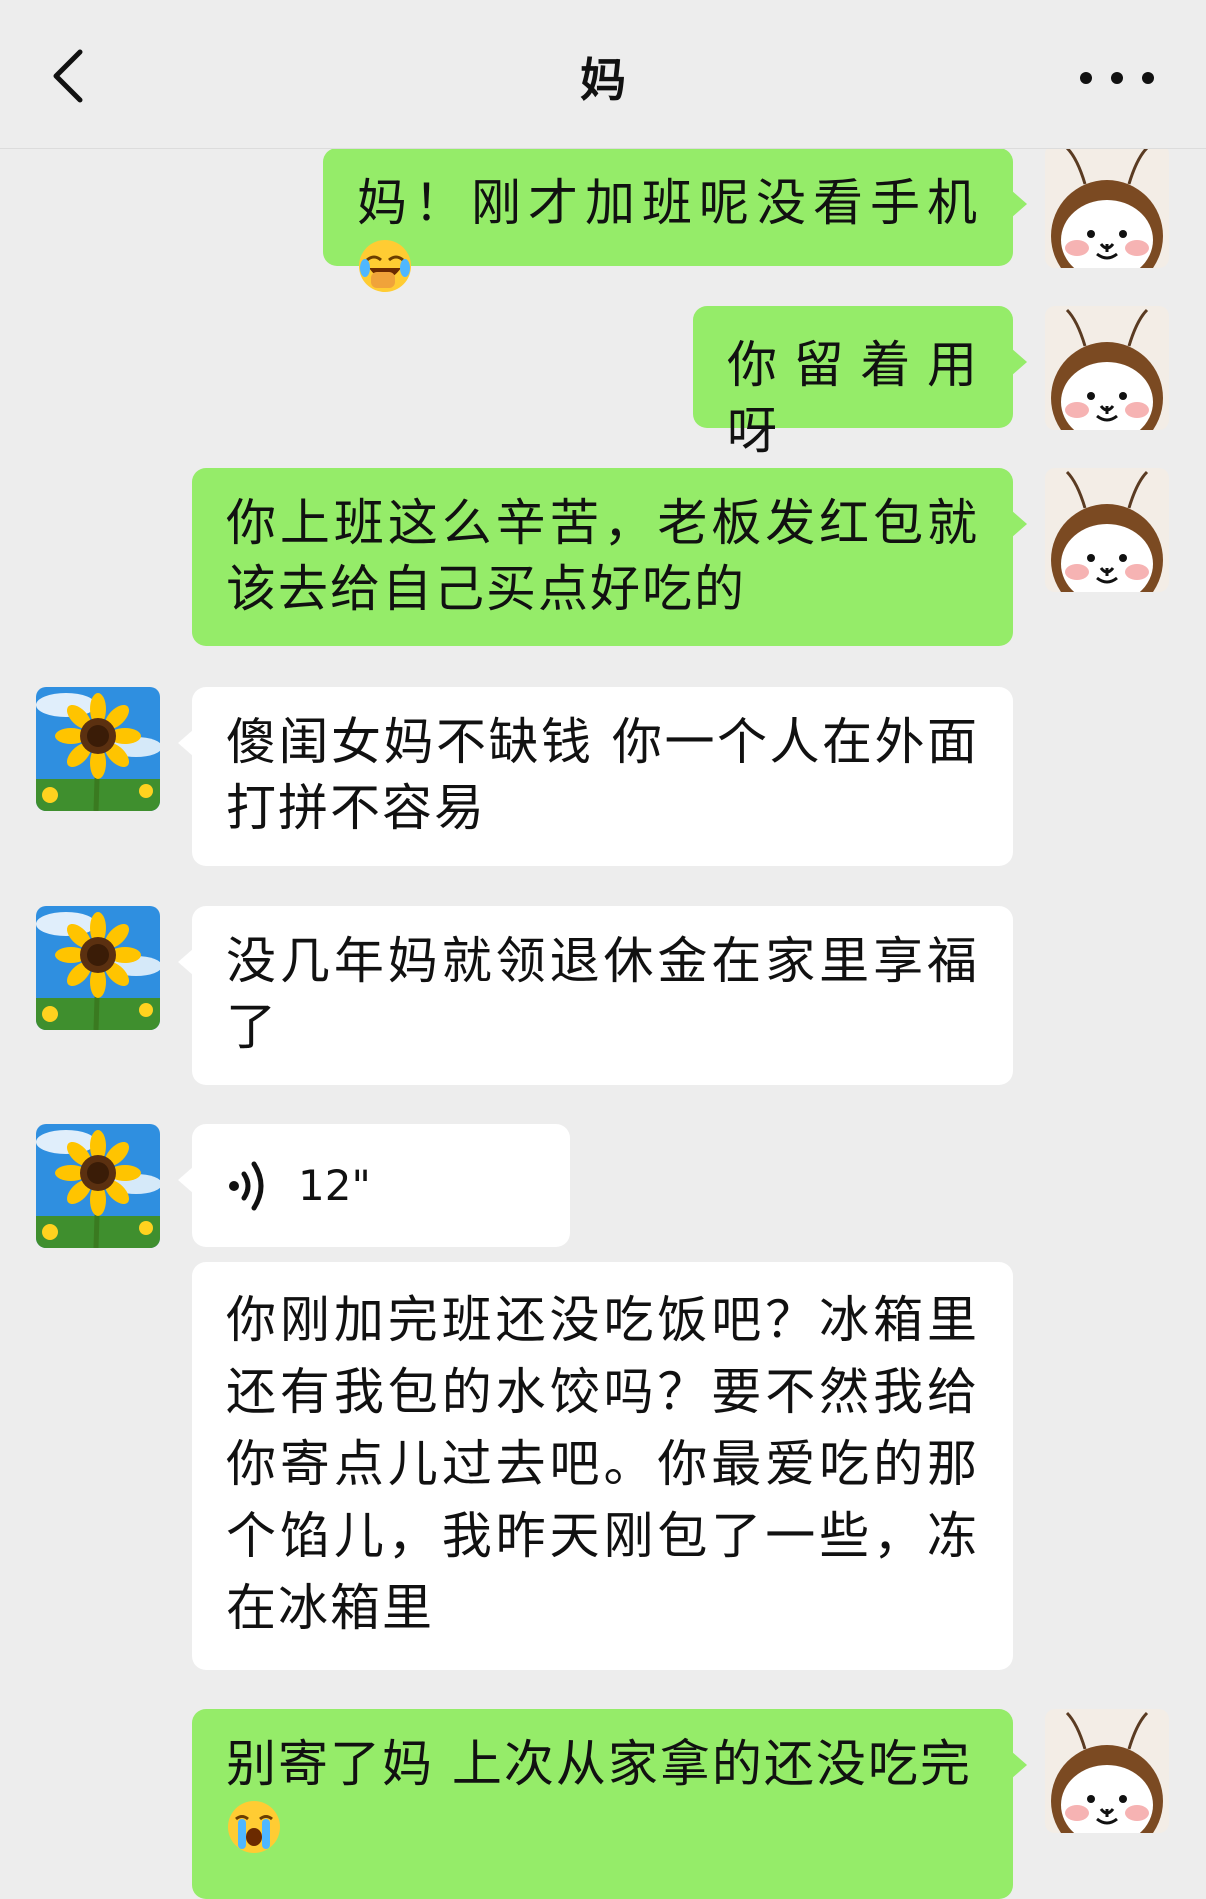  What do you see at coordinates (385, 266) in the screenshot?
I see `face-with-tears-of-joy-icon` at bounding box center [385, 266].